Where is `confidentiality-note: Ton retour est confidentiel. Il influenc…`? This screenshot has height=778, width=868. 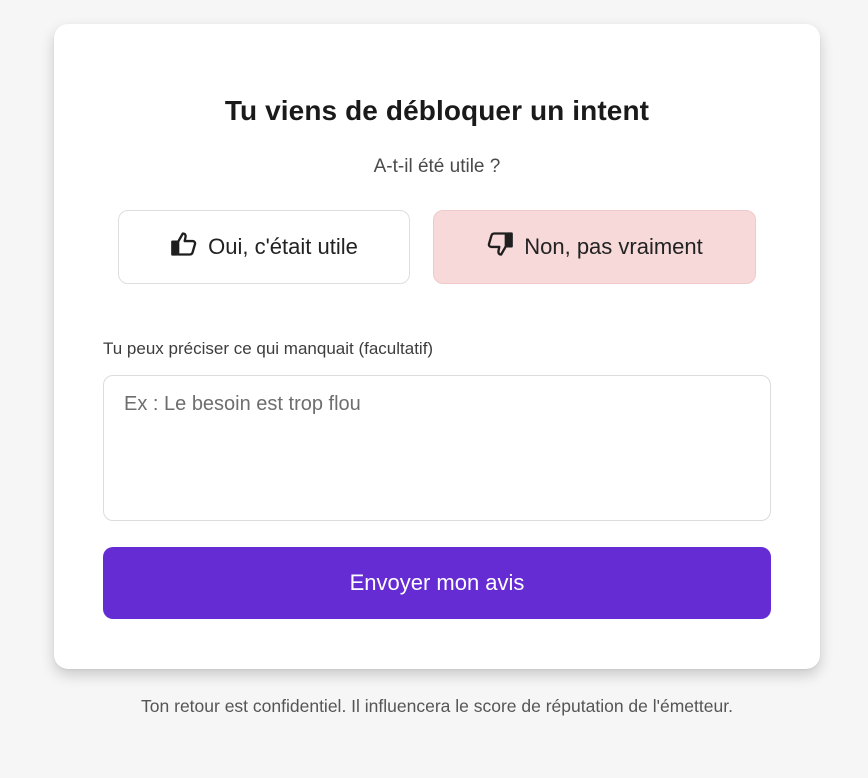 confidentiality-note: Ton retour est confidentiel. Il influenc… is located at coordinates (437, 706).